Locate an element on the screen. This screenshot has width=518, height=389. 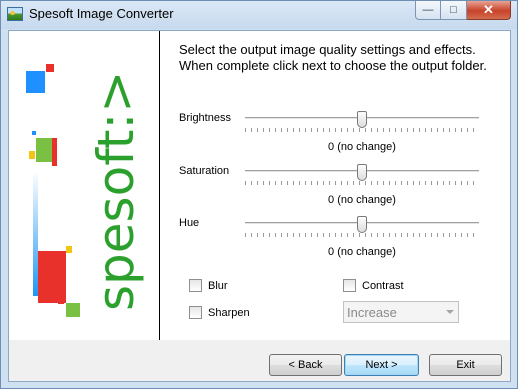
close-button: ✕ is located at coordinates (489, 10).